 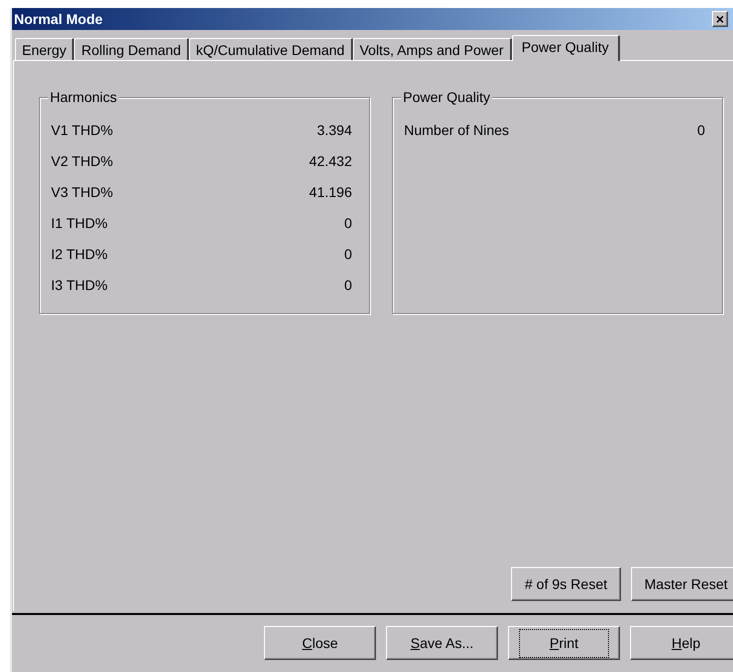 What do you see at coordinates (681, 643) in the screenshot?
I see `dialog-button: Help` at bounding box center [681, 643].